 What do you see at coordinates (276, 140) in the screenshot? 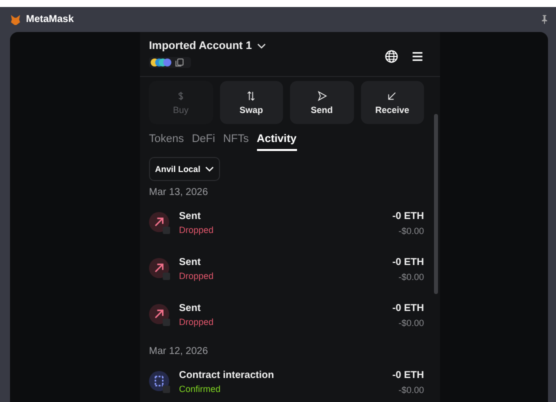
I see `tab: Activity` at bounding box center [276, 140].